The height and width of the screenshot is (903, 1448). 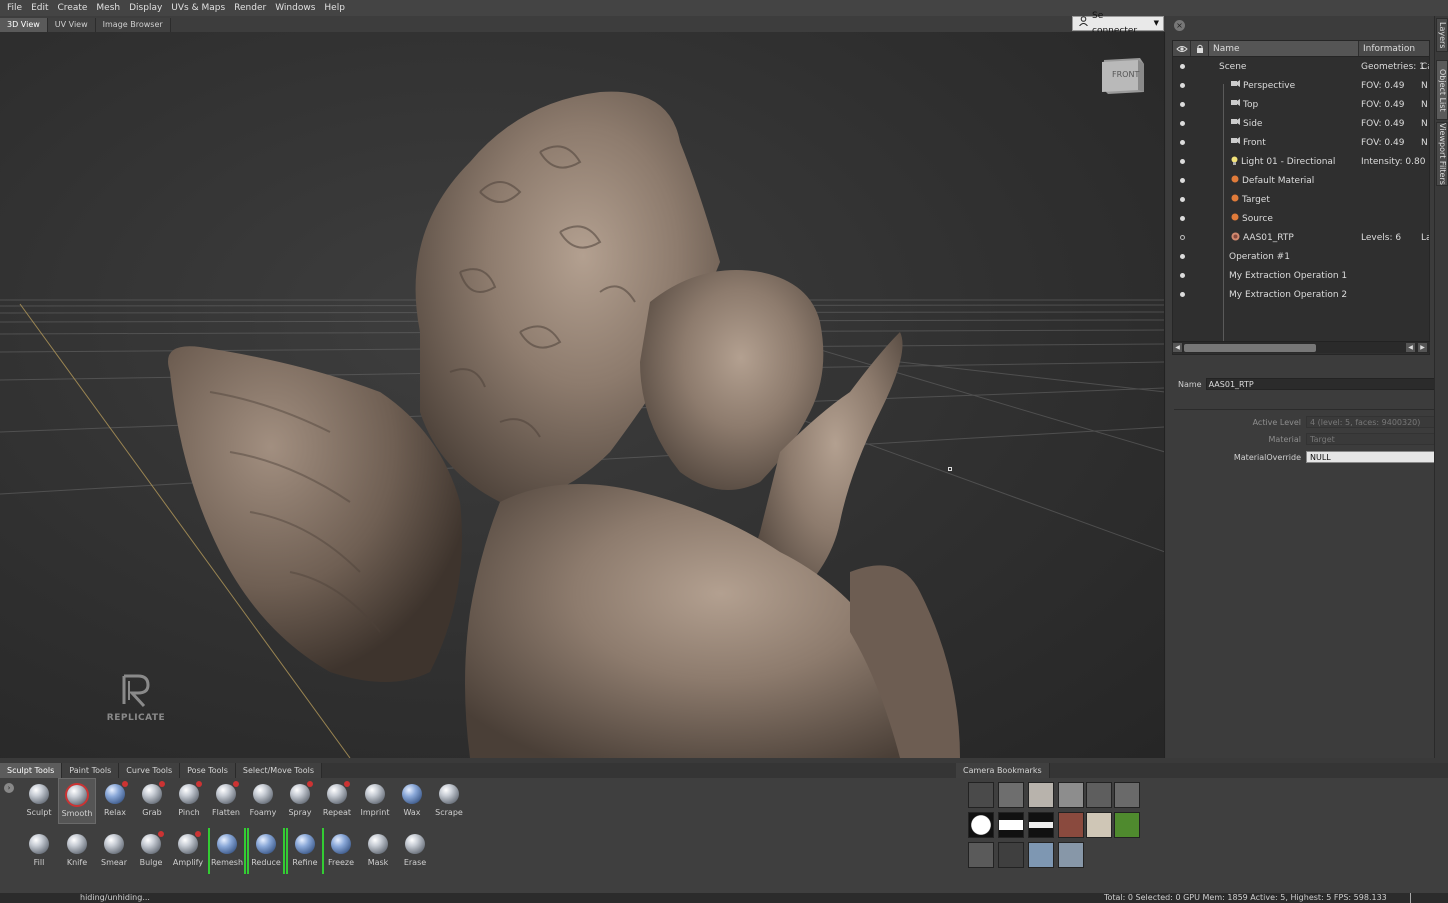 What do you see at coordinates (1301, 66) in the screenshot?
I see `scene-row: Scene Geometries: 1Ca` at bounding box center [1301, 66].